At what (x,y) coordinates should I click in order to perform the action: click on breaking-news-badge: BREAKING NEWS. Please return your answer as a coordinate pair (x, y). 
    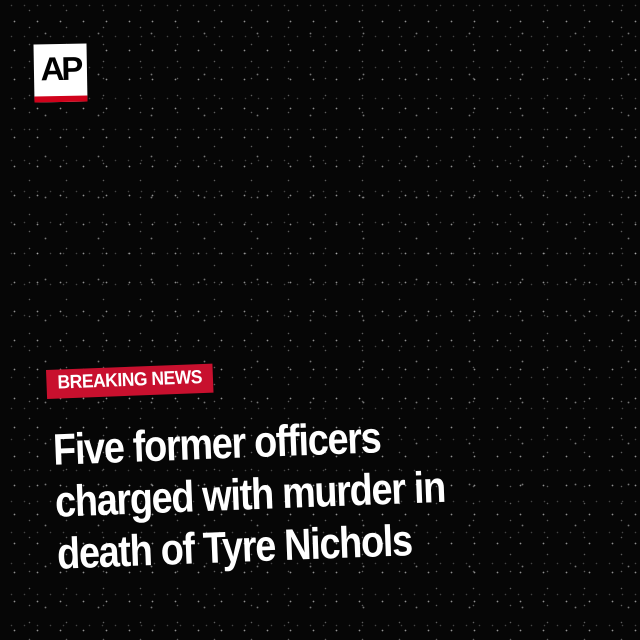
    Looking at the image, I should click on (130, 381).